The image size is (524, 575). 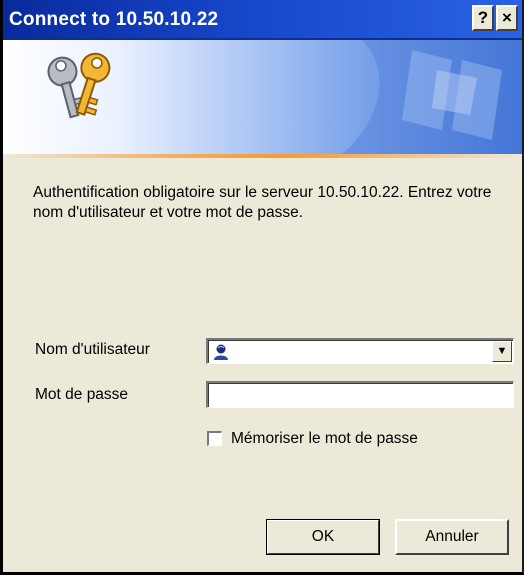 I want to click on close-button: ×, so click(x=507, y=18).